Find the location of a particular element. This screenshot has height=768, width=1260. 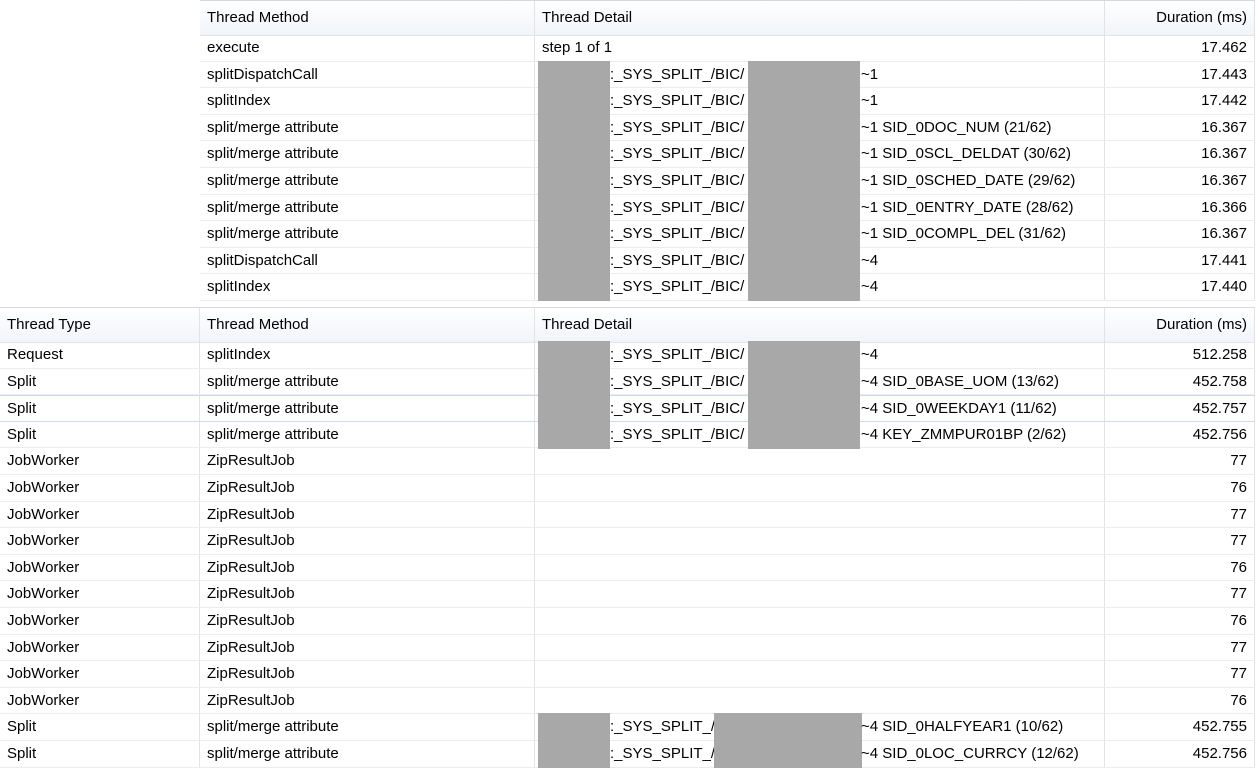

detail-suffix: ~1 SID_0COMPL_DEL (31/62) is located at coordinates (963, 234).